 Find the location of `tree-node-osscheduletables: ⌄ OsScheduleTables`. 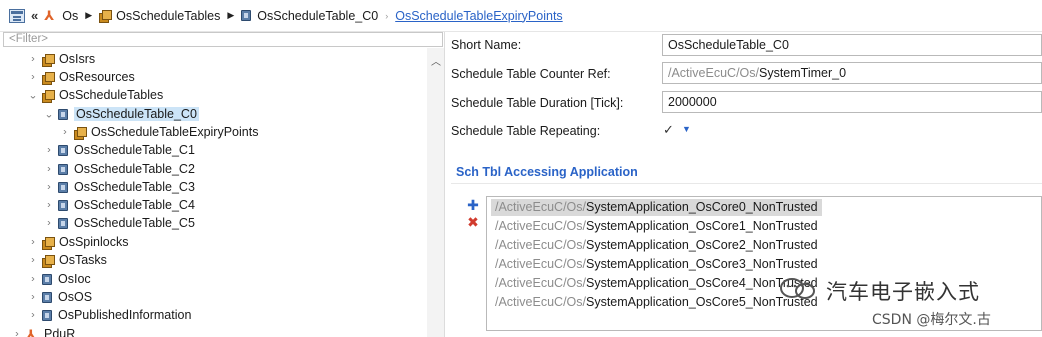

tree-node-osscheduletables: ⌄ OsScheduleTables is located at coordinates (95, 95).